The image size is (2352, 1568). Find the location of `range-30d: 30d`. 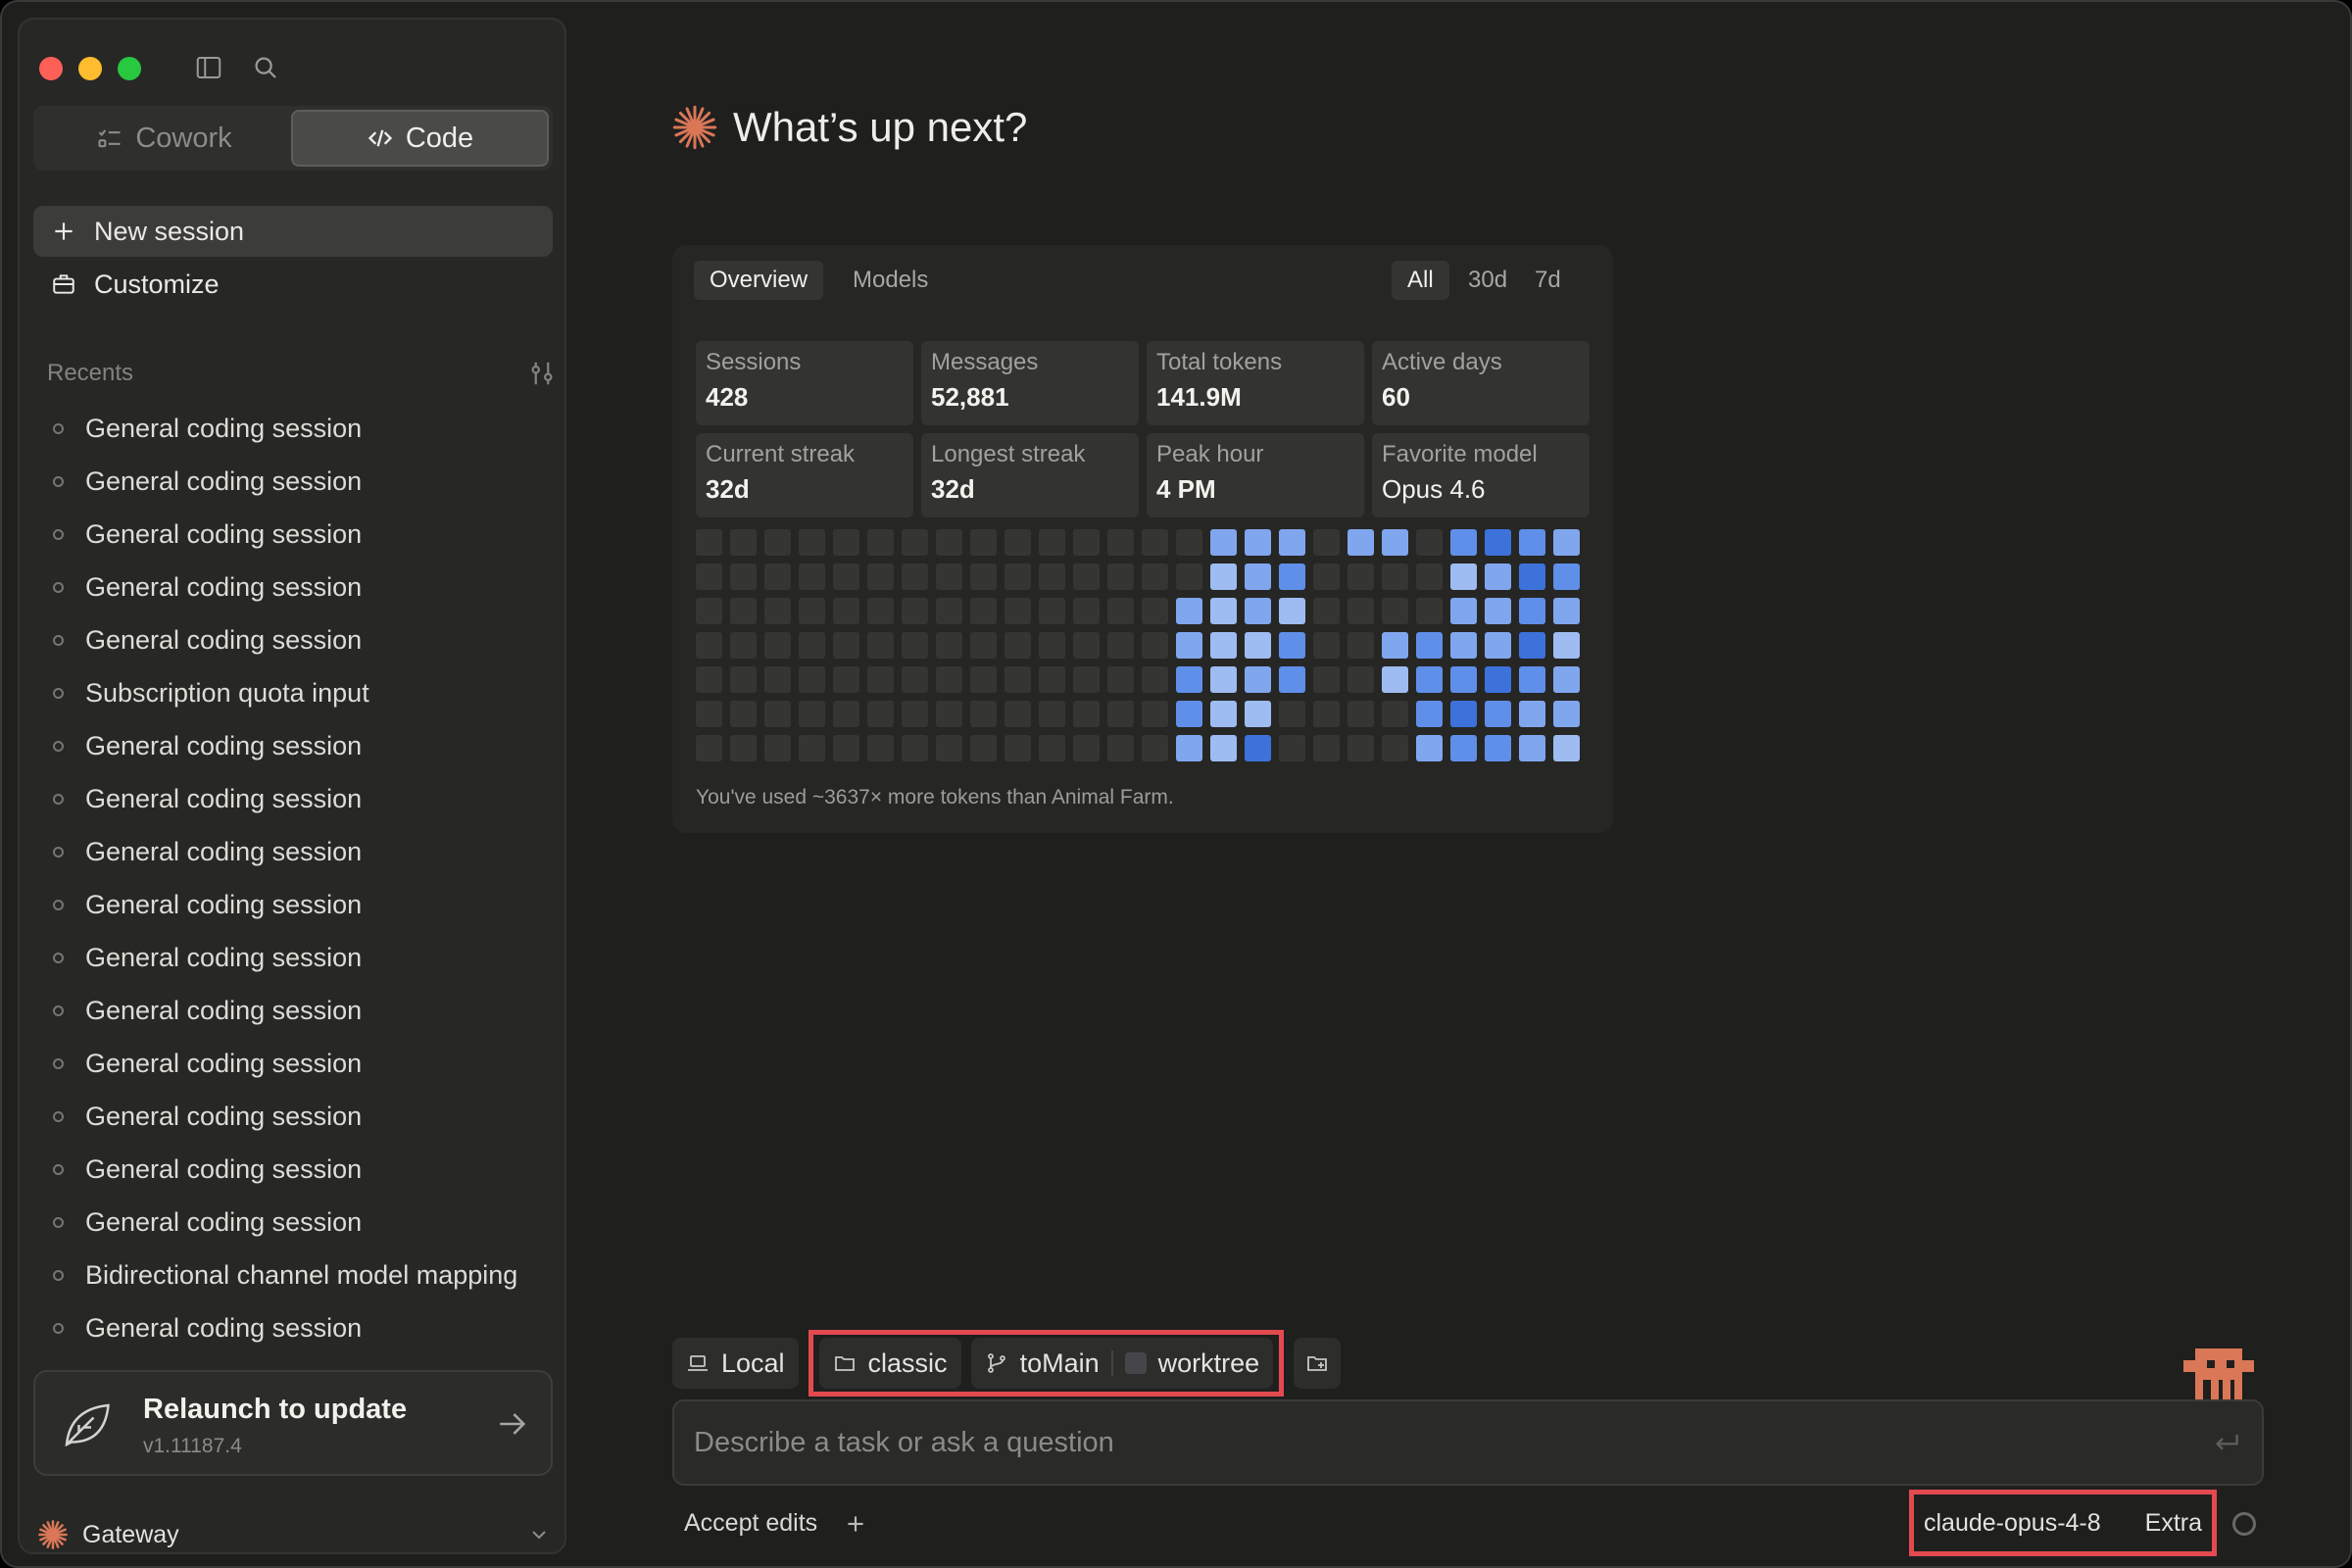

range-30d: 30d is located at coordinates (1487, 280).